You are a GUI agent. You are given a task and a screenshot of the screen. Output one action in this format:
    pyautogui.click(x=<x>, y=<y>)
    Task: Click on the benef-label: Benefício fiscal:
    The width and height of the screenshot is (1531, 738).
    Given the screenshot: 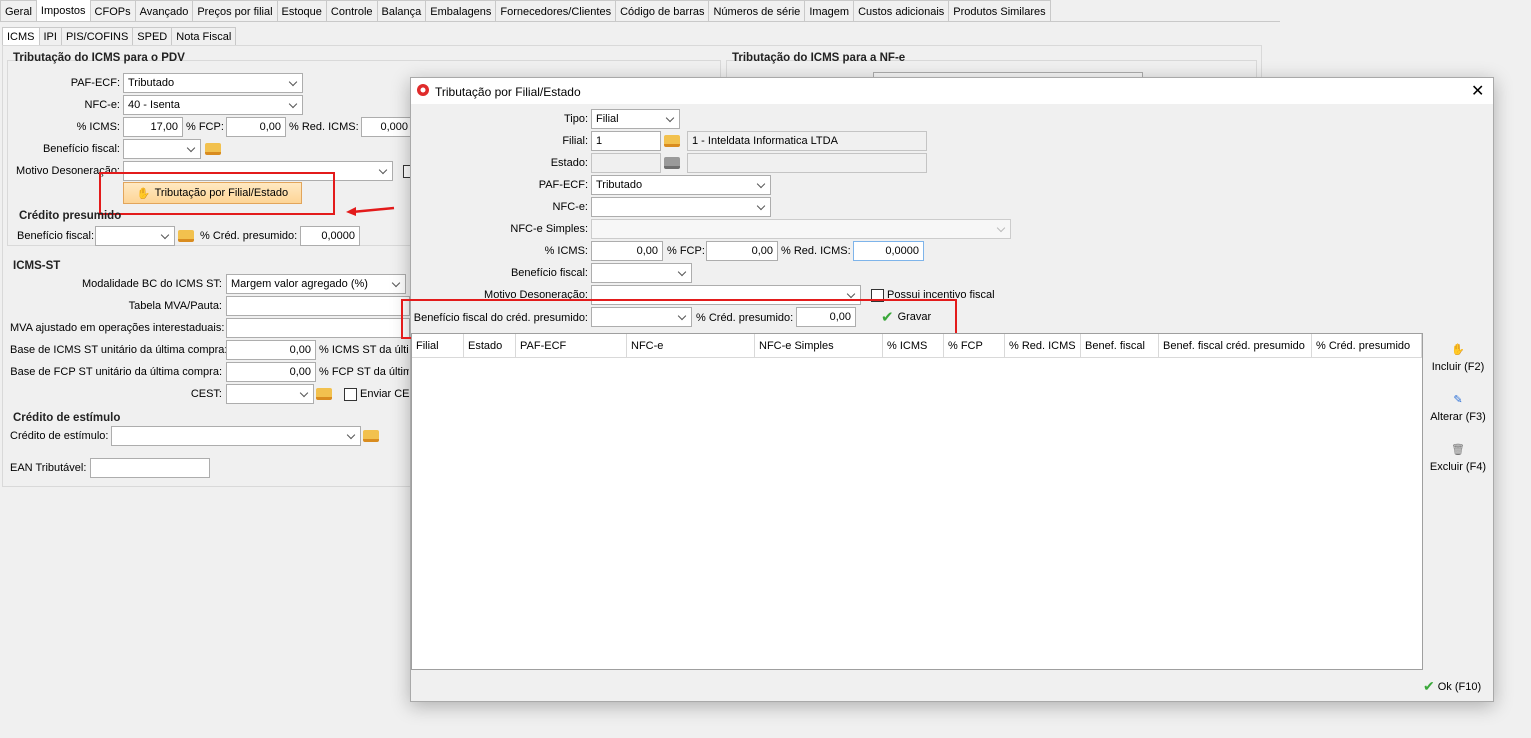 What is the action you would take?
    pyautogui.click(x=81, y=149)
    